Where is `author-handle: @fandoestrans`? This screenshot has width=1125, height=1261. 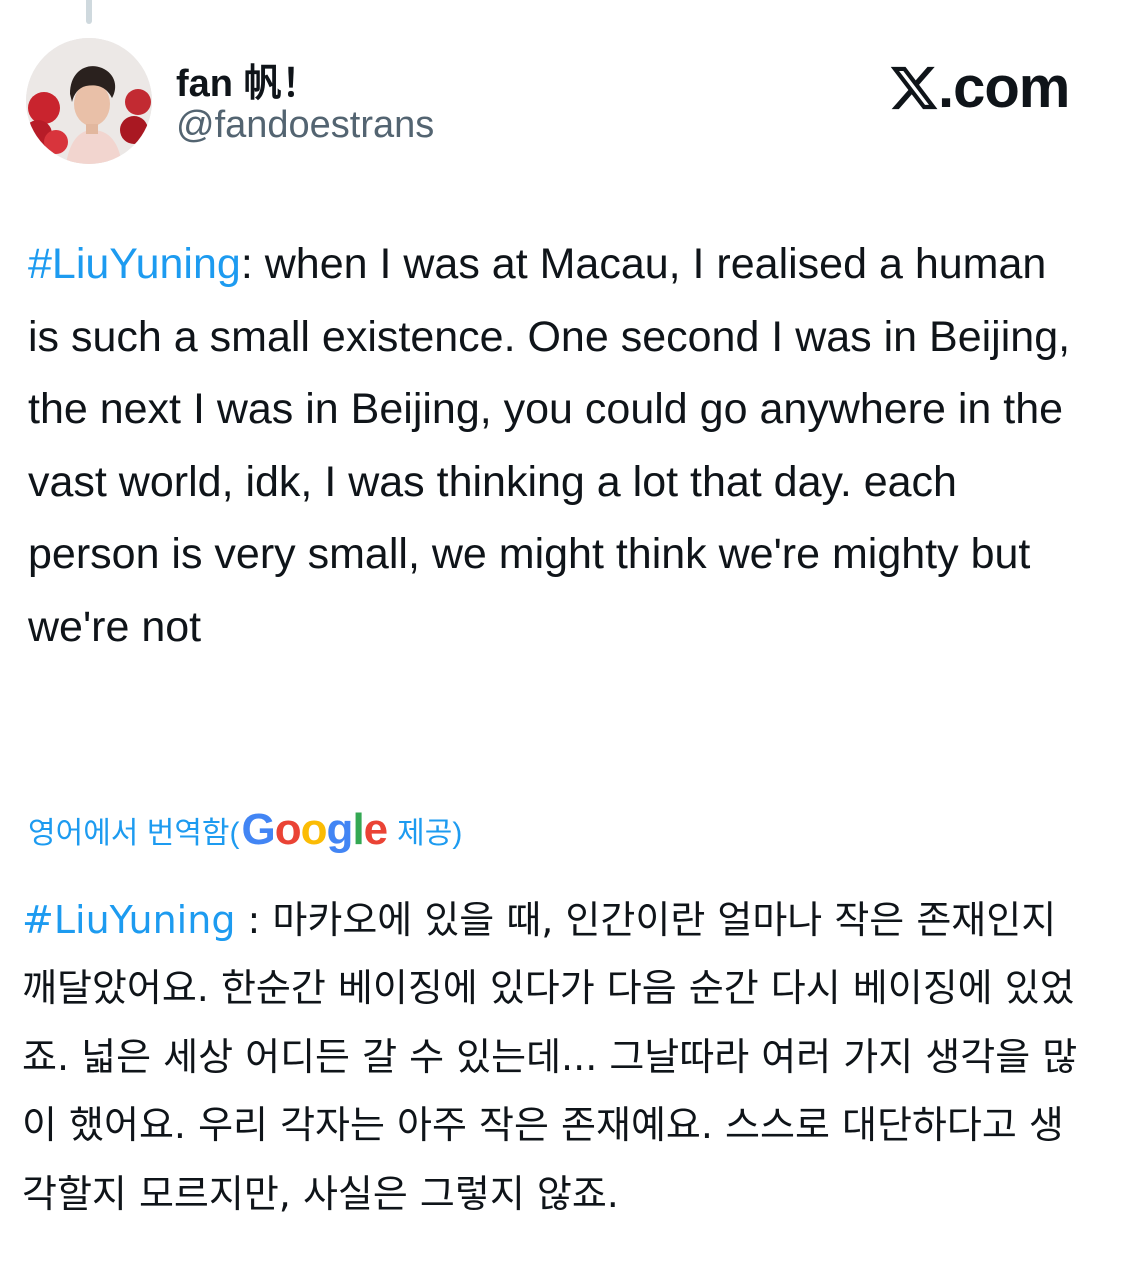
author-handle: @fandoestrans is located at coordinates (305, 125).